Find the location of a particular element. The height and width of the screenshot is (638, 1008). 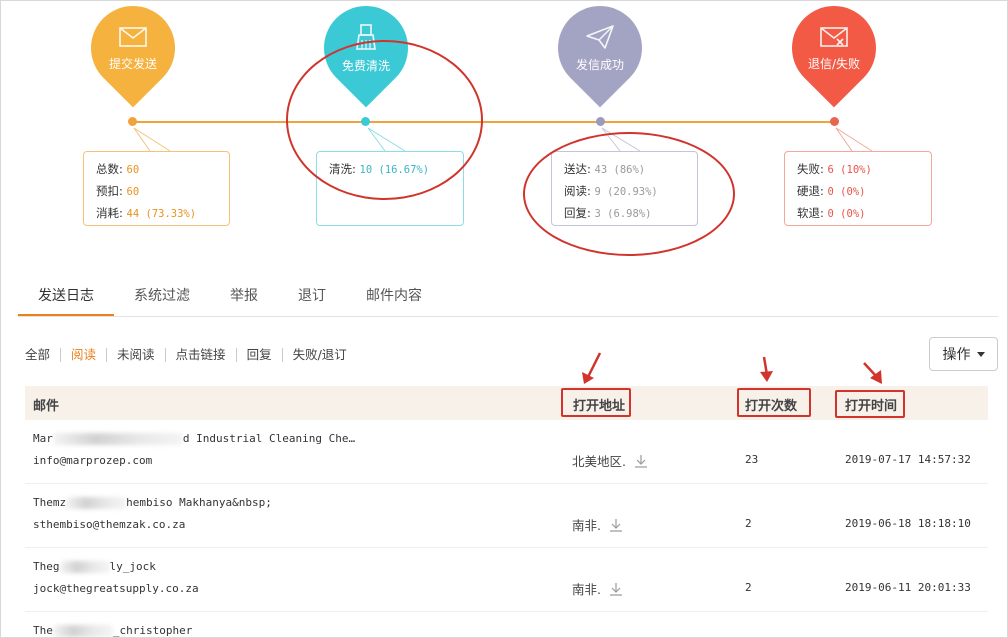

filter-clicked: 点击链接 is located at coordinates (201, 355).